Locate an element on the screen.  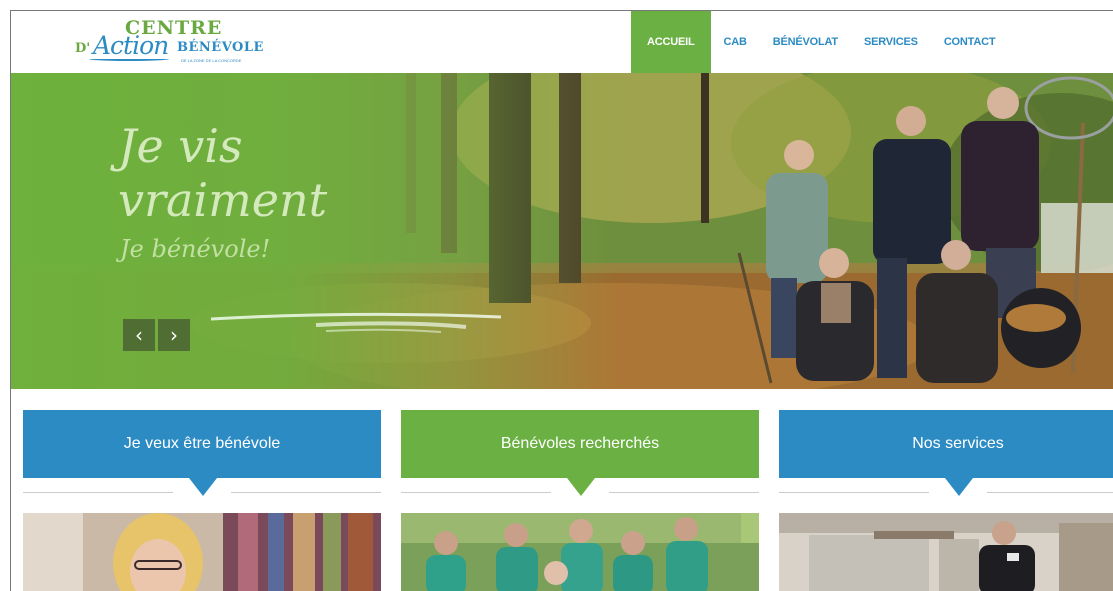
card-banner-services: Nos services is located at coordinates (946, 444).